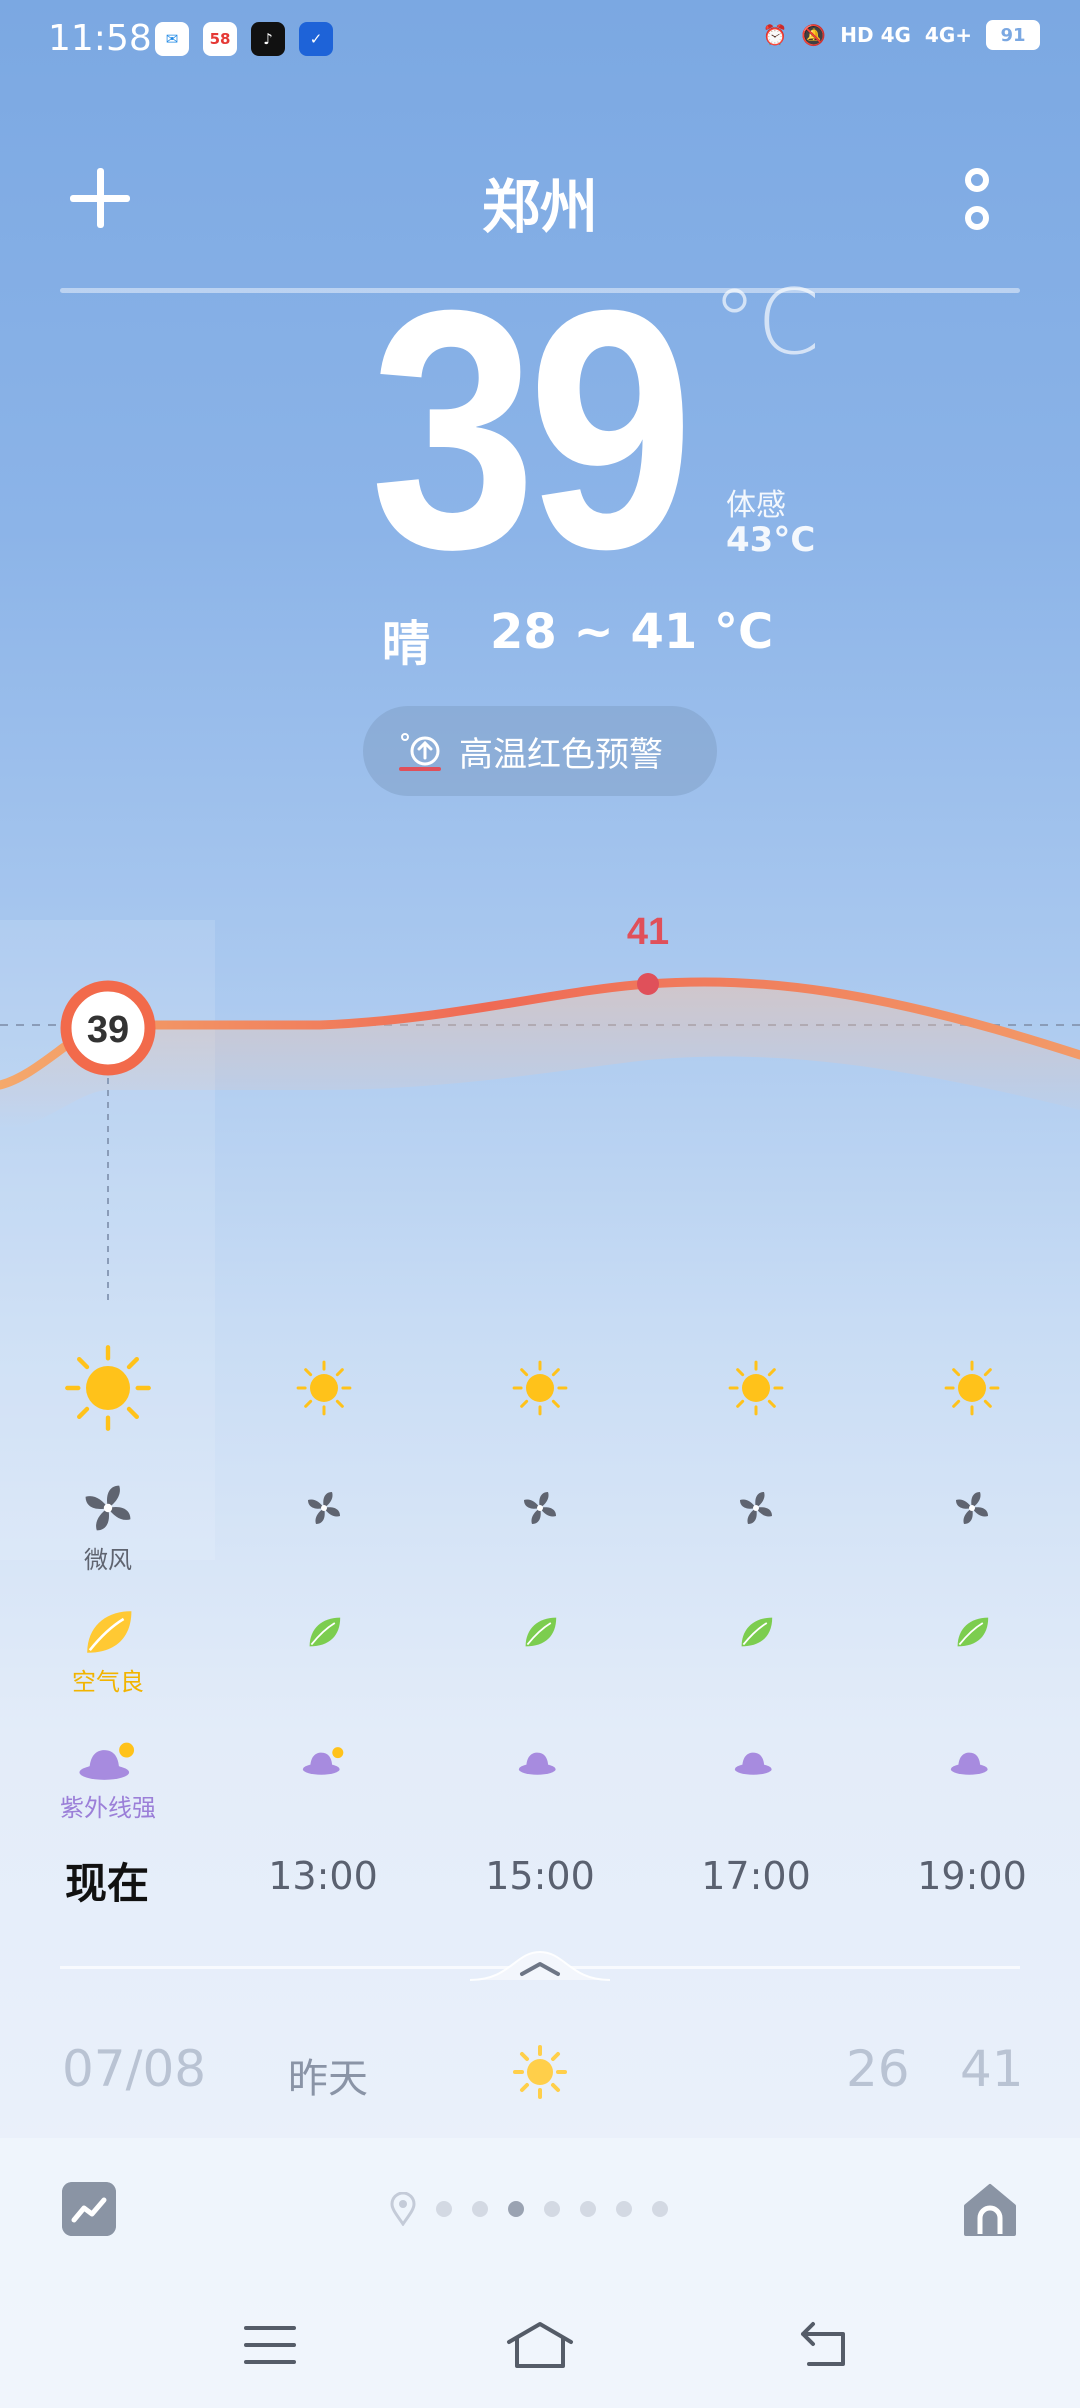 The width and height of the screenshot is (1080, 2408). I want to click on recent-apps-button, so click(270, 2345).